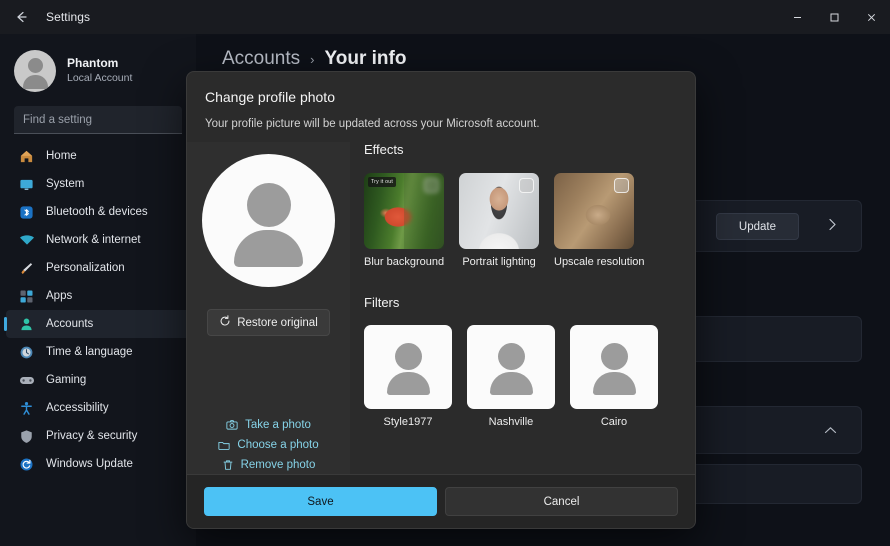 Image resolution: width=890 pixels, height=546 pixels. I want to click on sidebar-item-time-language: Time & language, so click(98, 352).